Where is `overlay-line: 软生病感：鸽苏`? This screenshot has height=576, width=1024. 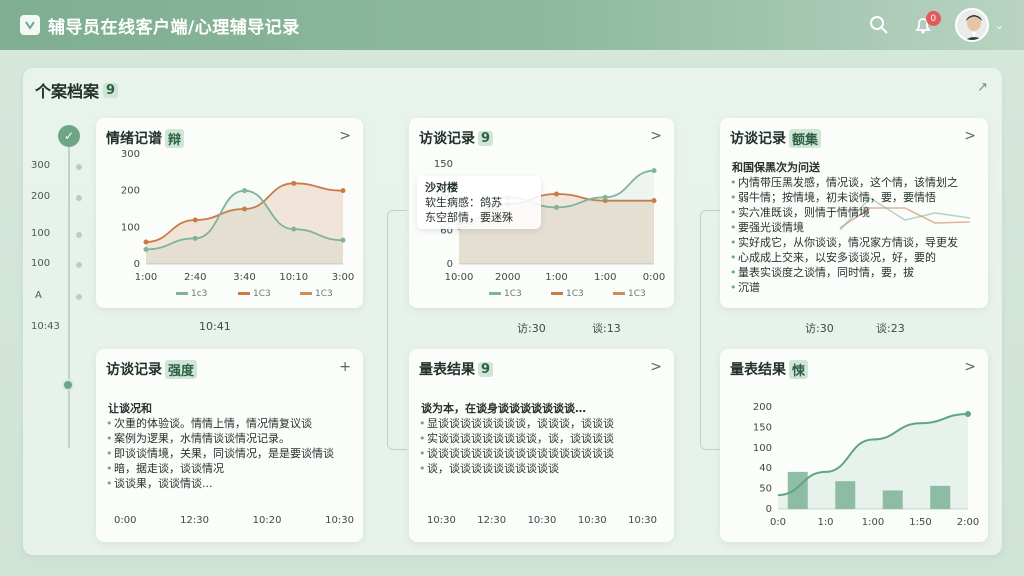
overlay-line: 软生病感：鸽苏 is located at coordinates (463, 202).